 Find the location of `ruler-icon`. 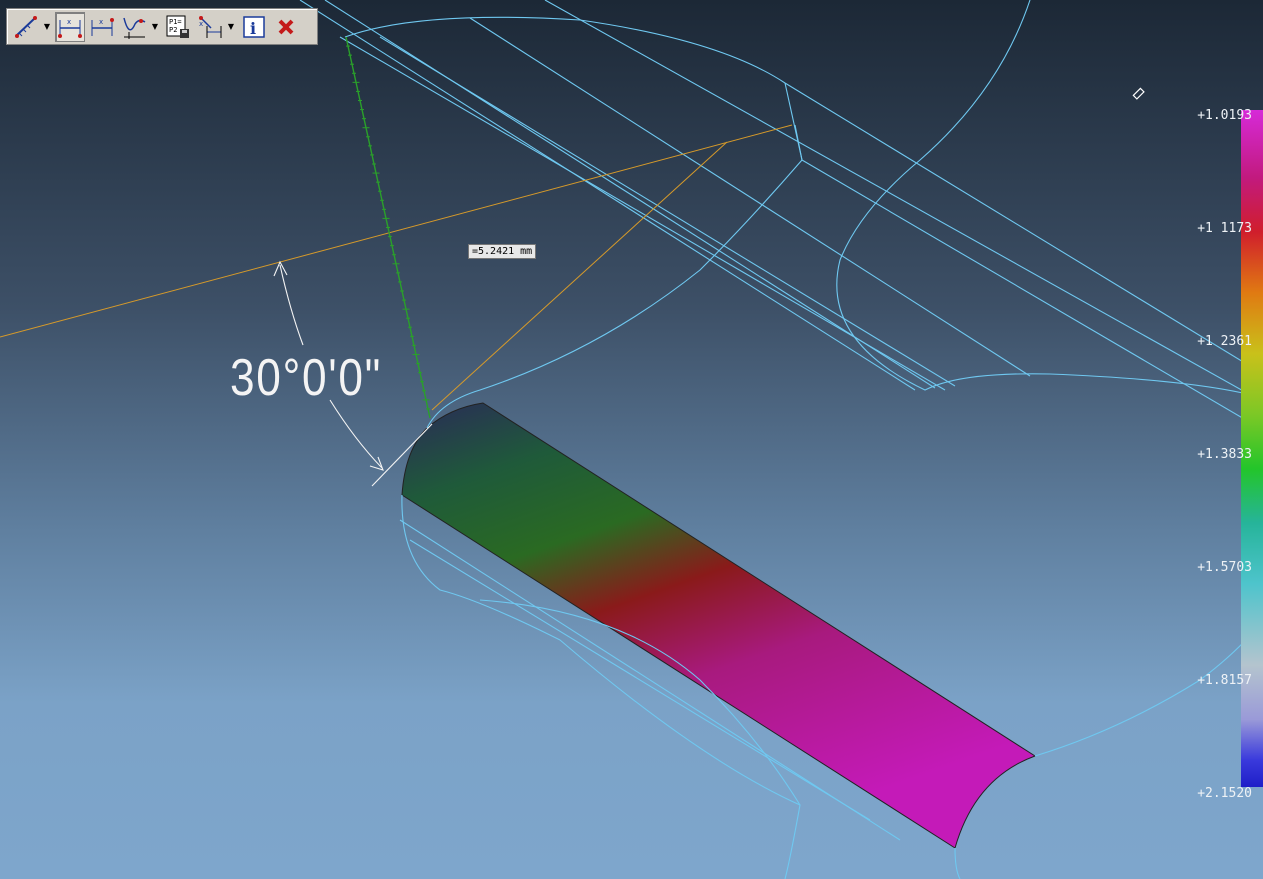

ruler-icon is located at coordinates (26, 26).